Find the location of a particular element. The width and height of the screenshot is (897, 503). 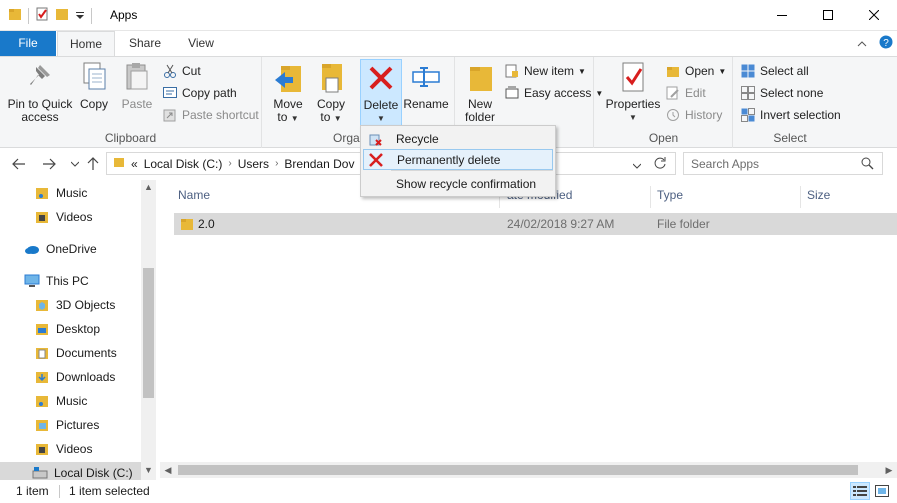

rename-button: Rename is located at coordinates (426, 85).